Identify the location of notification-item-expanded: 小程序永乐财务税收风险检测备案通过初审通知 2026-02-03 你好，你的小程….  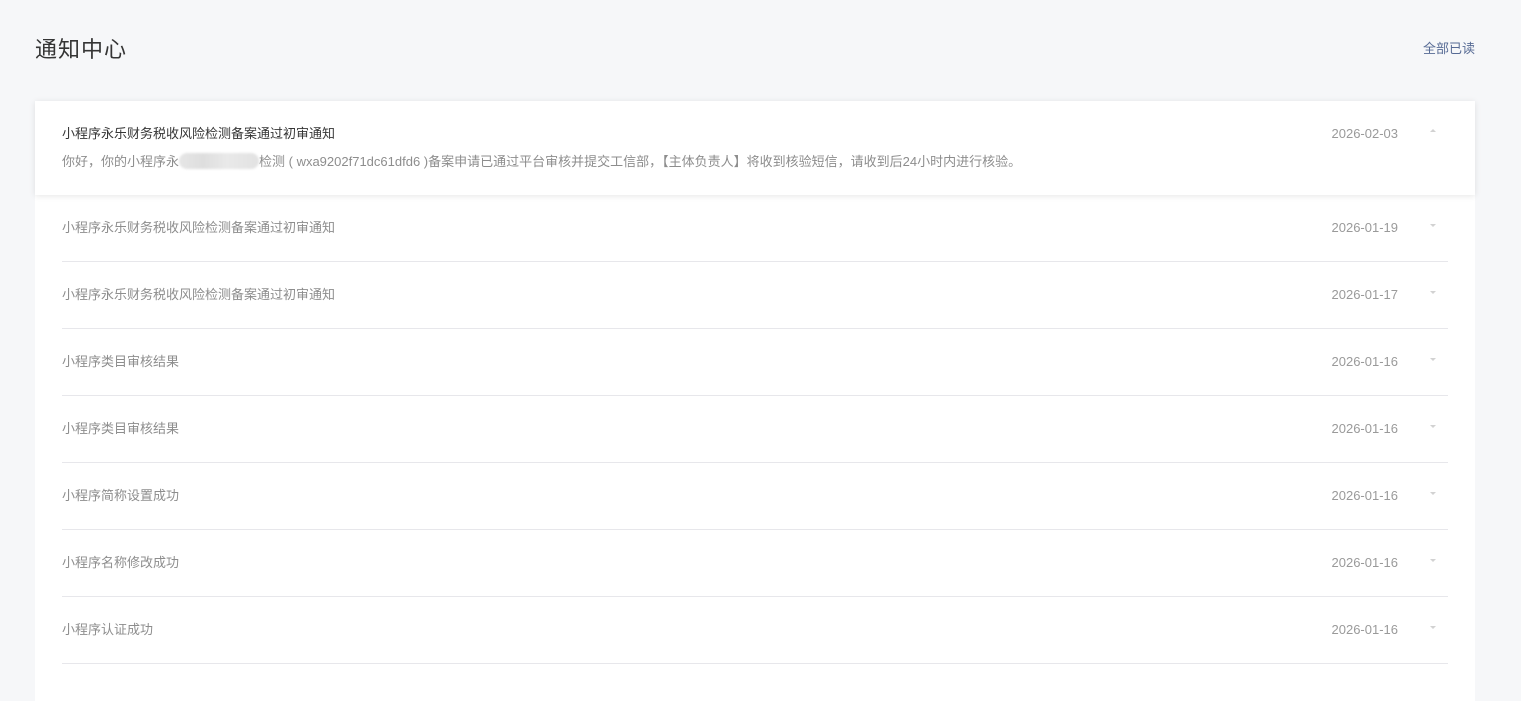
(755, 148).